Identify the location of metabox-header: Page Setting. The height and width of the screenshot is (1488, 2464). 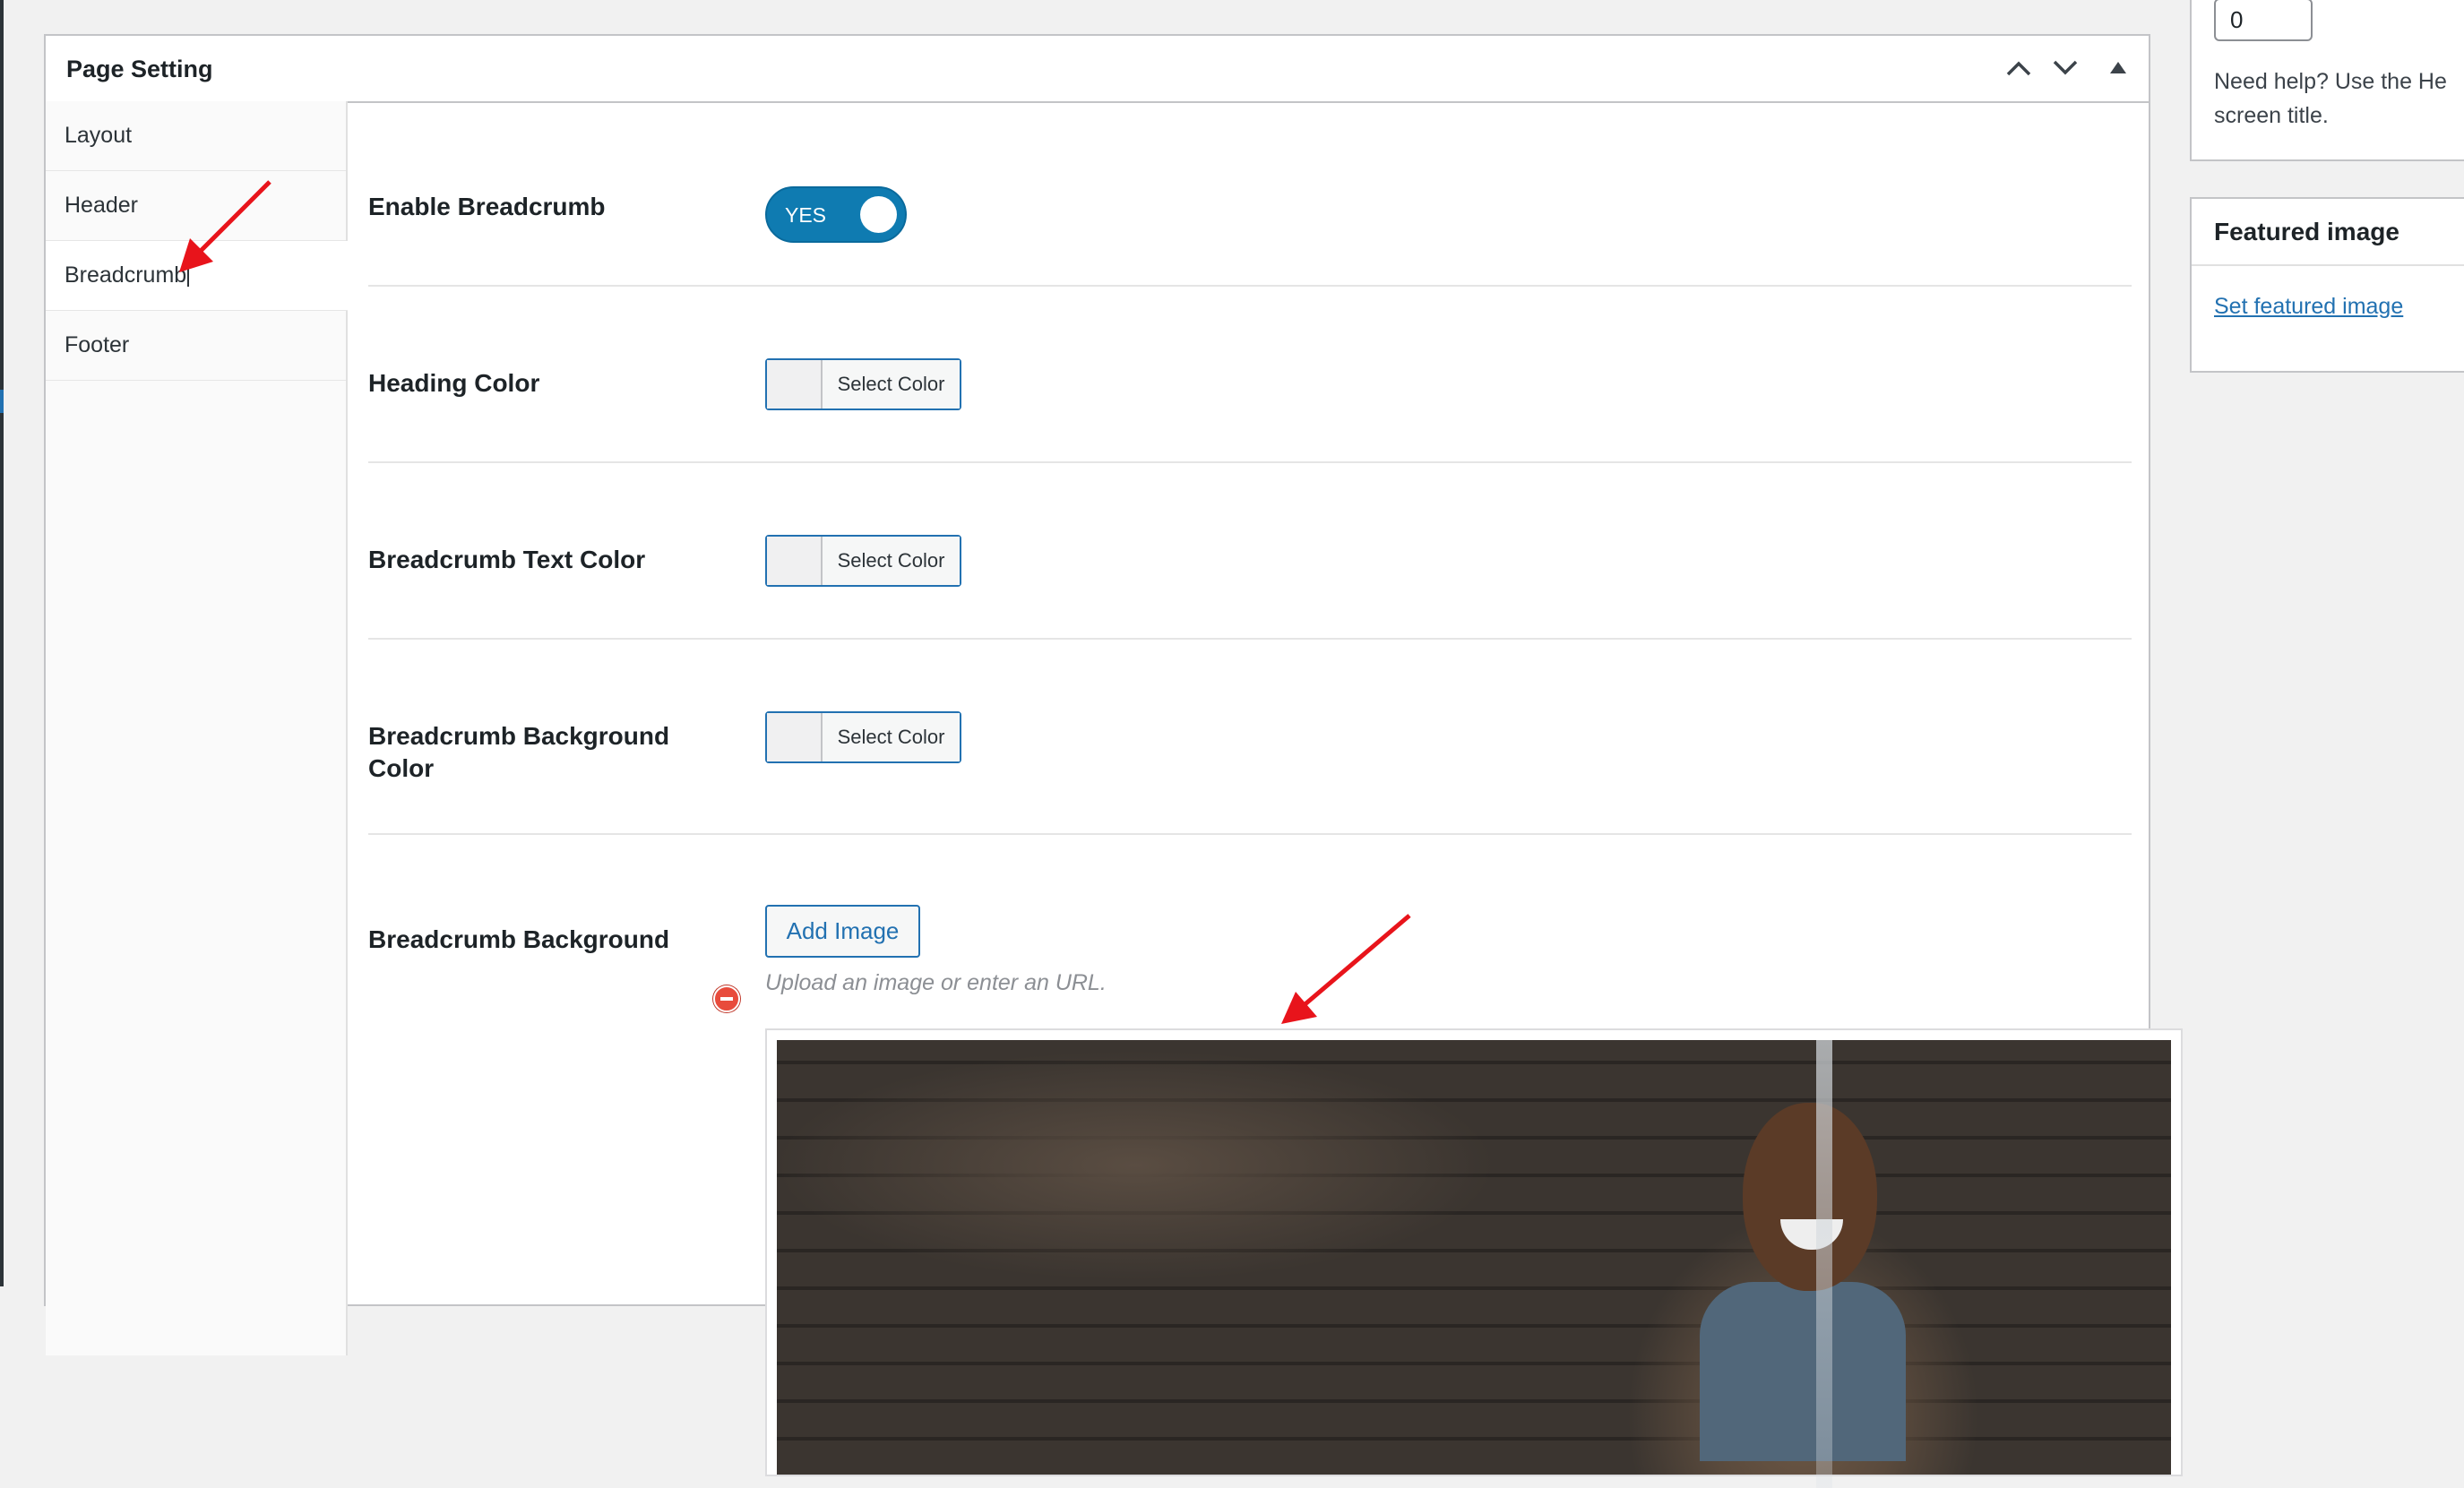
(1097, 69).